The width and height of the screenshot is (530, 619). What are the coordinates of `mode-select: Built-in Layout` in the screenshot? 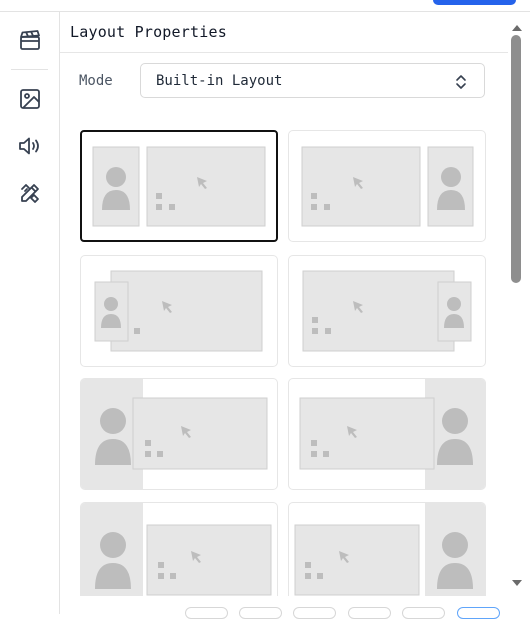 It's located at (312, 80).